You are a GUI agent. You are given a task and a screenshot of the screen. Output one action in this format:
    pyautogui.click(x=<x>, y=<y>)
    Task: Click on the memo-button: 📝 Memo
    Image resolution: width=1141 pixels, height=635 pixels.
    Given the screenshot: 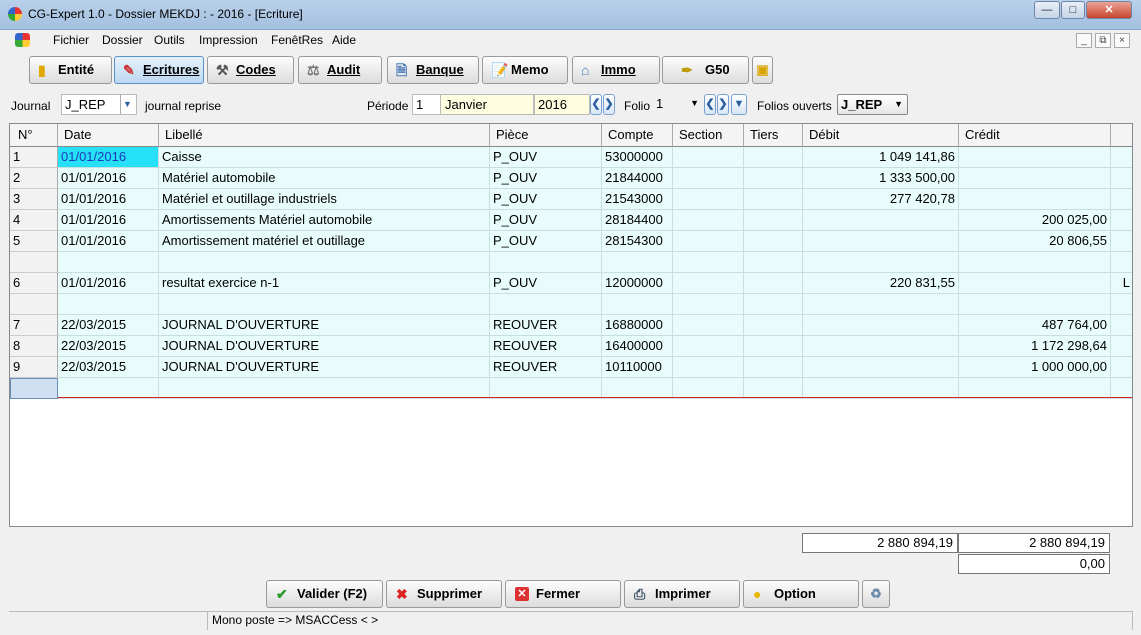 What is the action you would take?
    pyautogui.click(x=525, y=70)
    